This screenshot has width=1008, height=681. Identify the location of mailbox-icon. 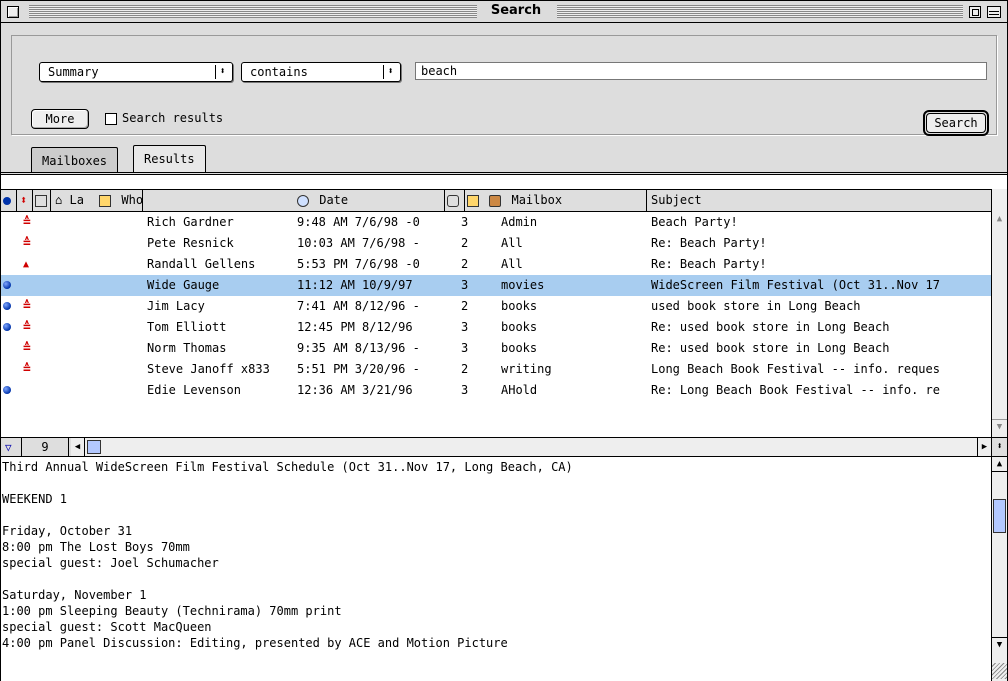
(495, 200).